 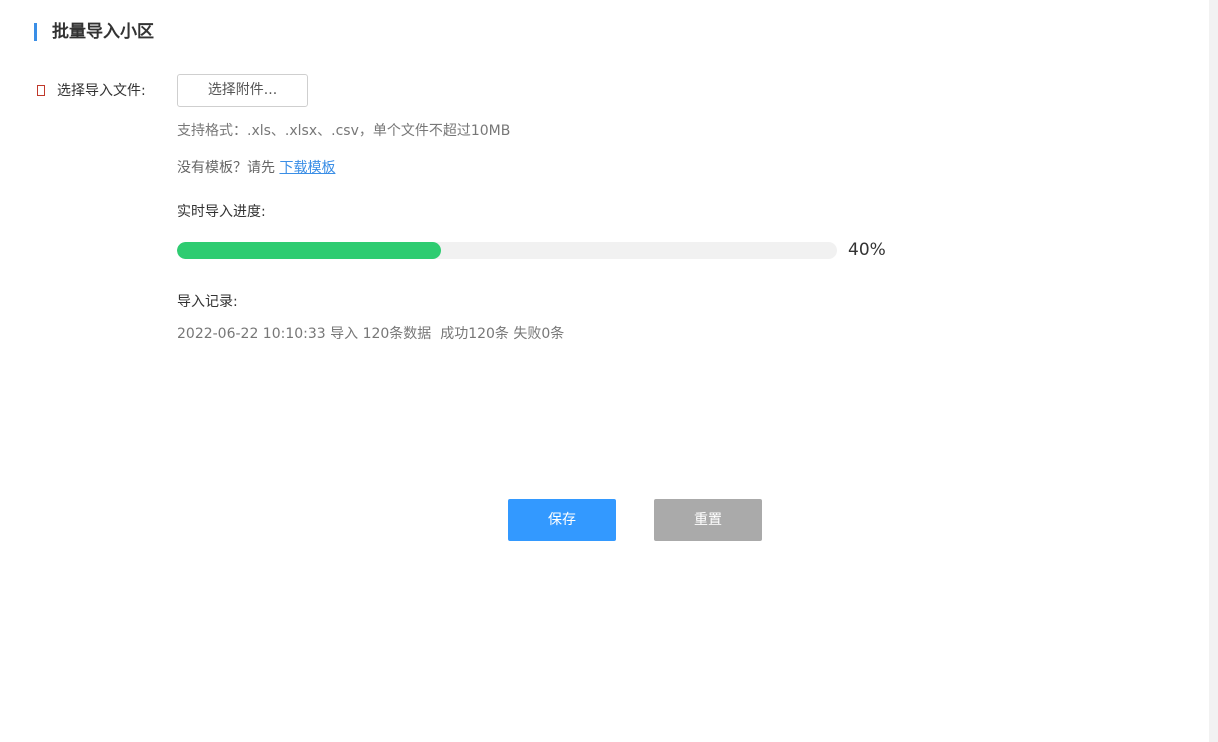 I want to click on download-template-link: 下载模板, so click(x=307, y=168).